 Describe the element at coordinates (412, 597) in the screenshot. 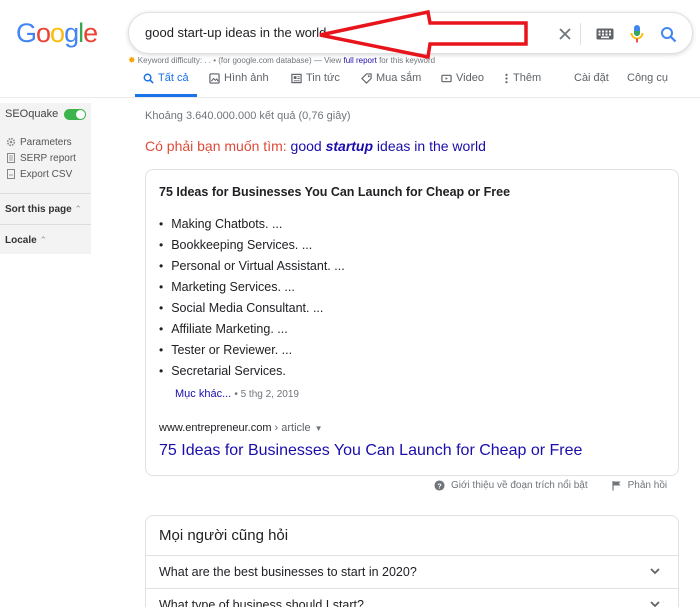

I see `paa-question: What type of business should I start?` at that location.